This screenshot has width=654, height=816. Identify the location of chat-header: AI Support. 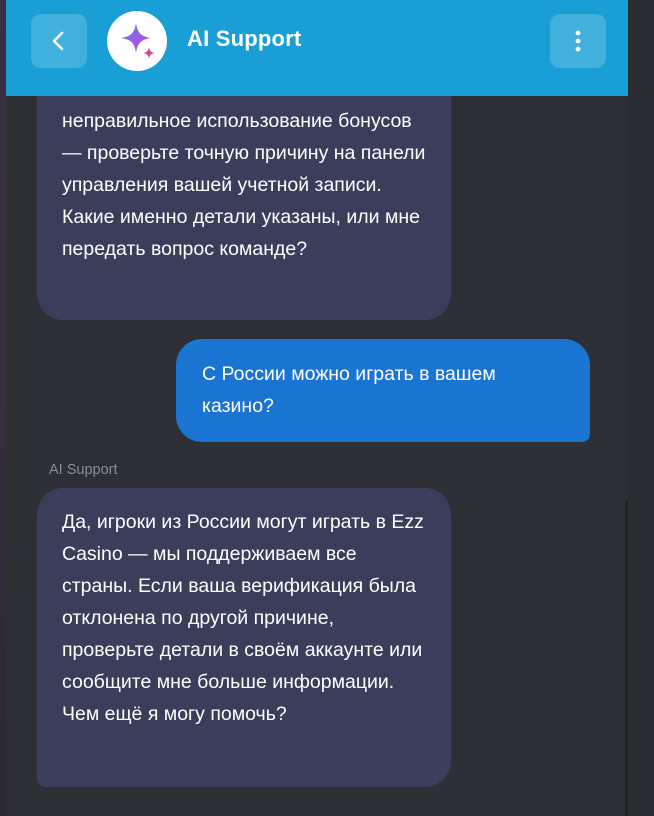
(317, 48).